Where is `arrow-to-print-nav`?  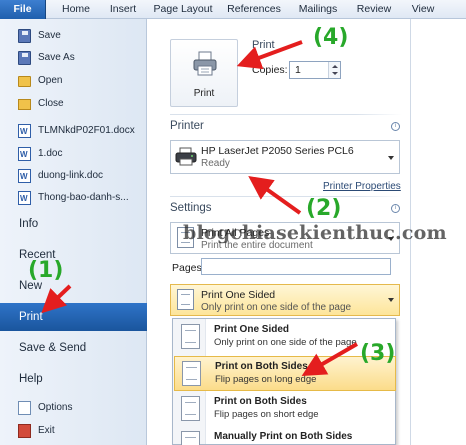 arrow-to-print-nav is located at coordinates (56, 299).